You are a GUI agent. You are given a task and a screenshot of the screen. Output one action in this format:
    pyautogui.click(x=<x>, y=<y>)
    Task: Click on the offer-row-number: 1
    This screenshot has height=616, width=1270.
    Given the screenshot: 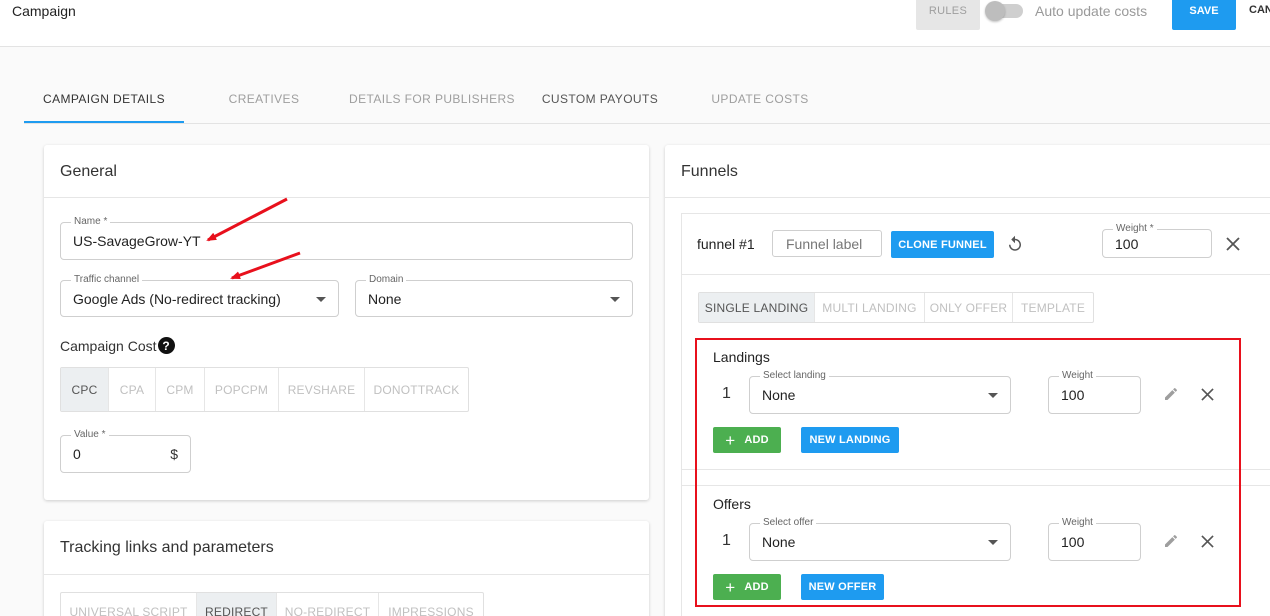 What is the action you would take?
    pyautogui.click(x=726, y=540)
    